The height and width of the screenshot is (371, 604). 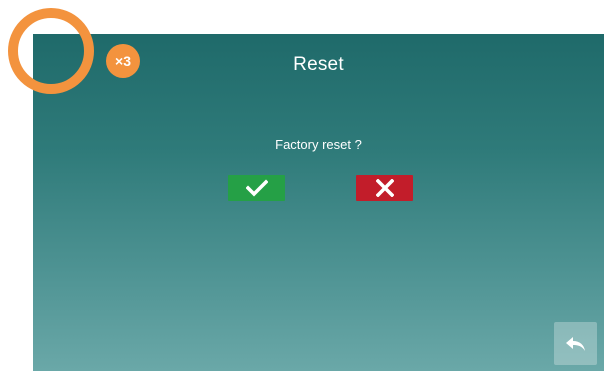 I want to click on check-icon, so click(x=256, y=188).